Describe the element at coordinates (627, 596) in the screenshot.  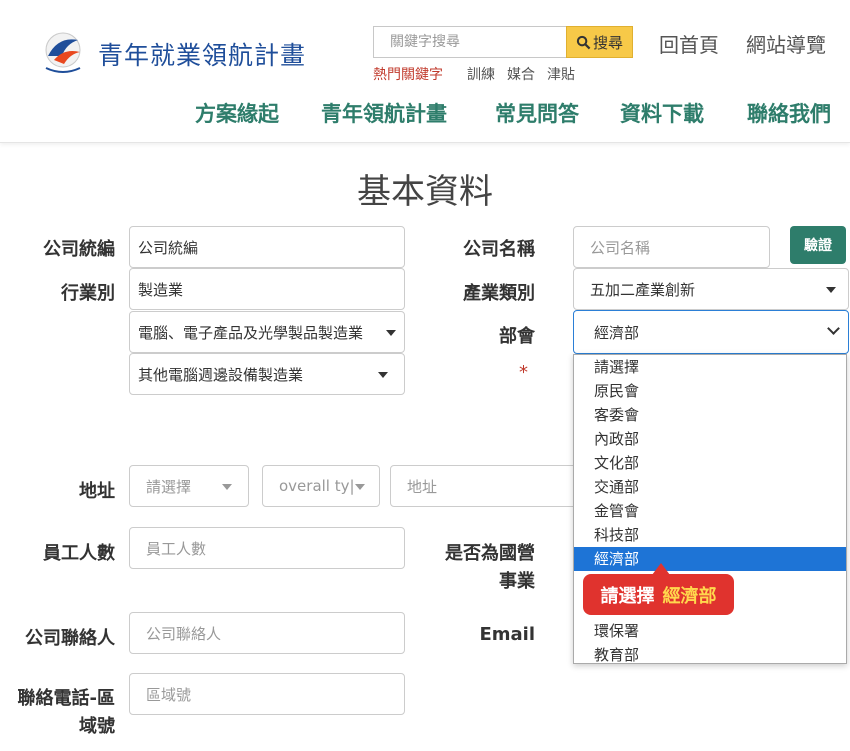
I see `tooltip-prefix: 請選擇` at that location.